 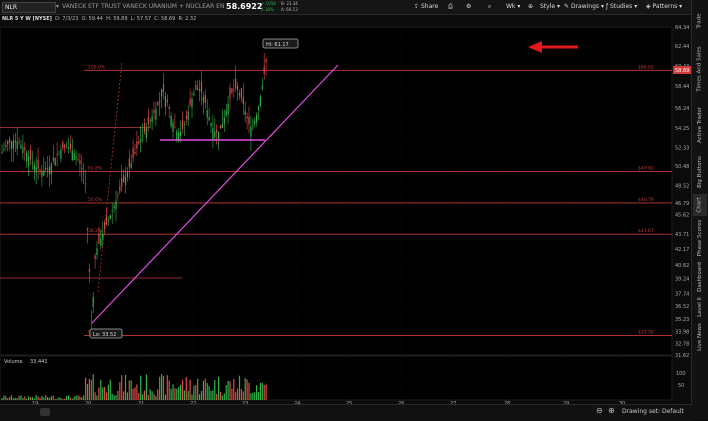 What do you see at coordinates (700, 21) in the screenshot?
I see `tab-trade: Trade` at bounding box center [700, 21].